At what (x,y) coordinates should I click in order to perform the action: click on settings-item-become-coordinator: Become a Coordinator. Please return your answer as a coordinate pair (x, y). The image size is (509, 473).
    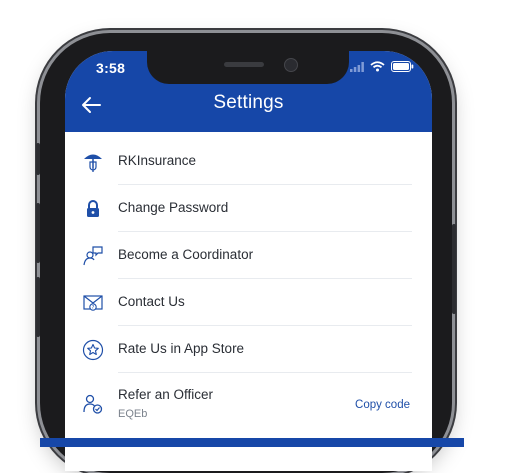
    Looking at the image, I should click on (248, 255).